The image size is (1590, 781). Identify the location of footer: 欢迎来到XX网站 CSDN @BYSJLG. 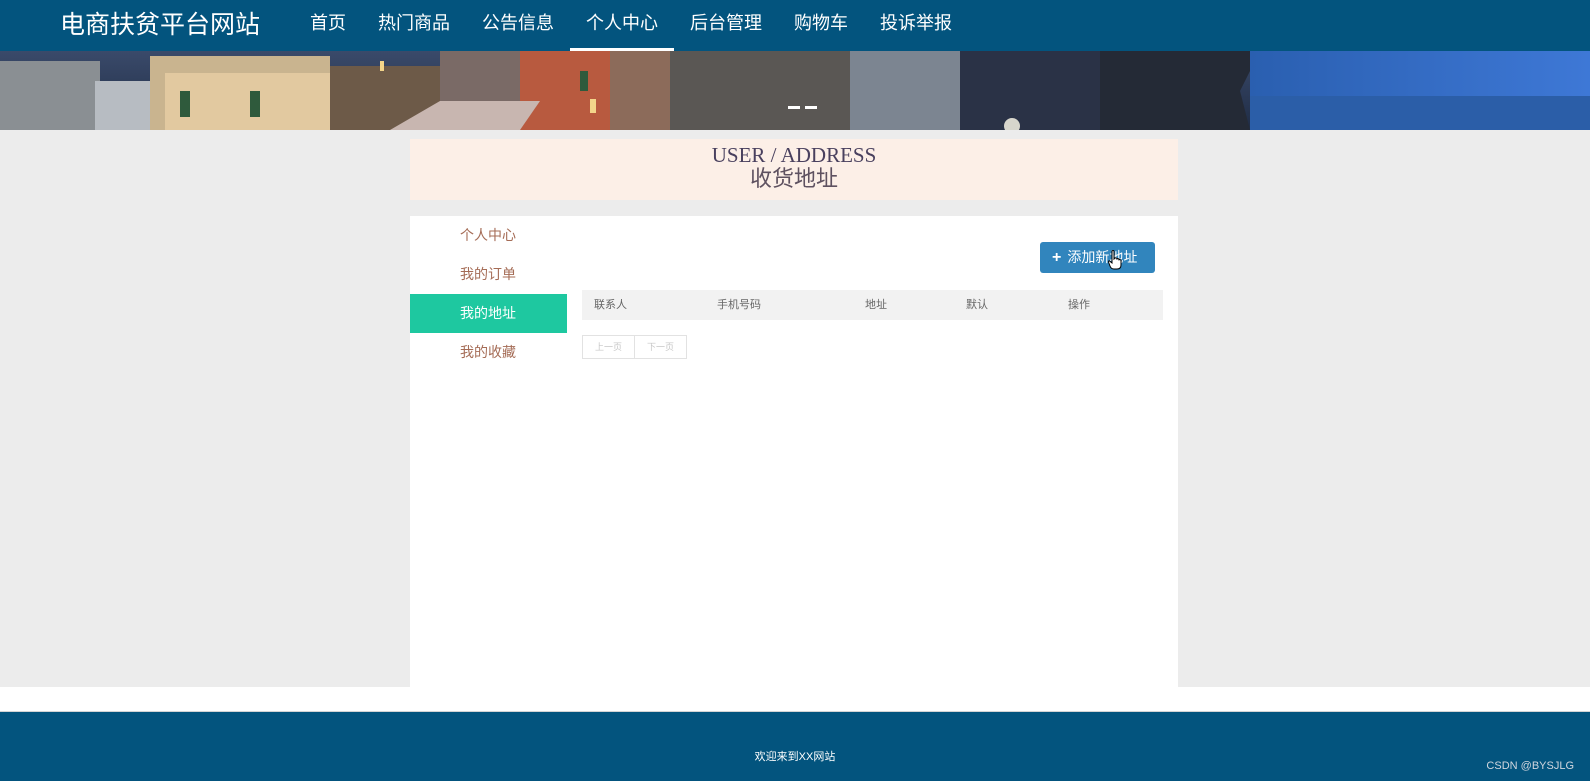
(795, 746).